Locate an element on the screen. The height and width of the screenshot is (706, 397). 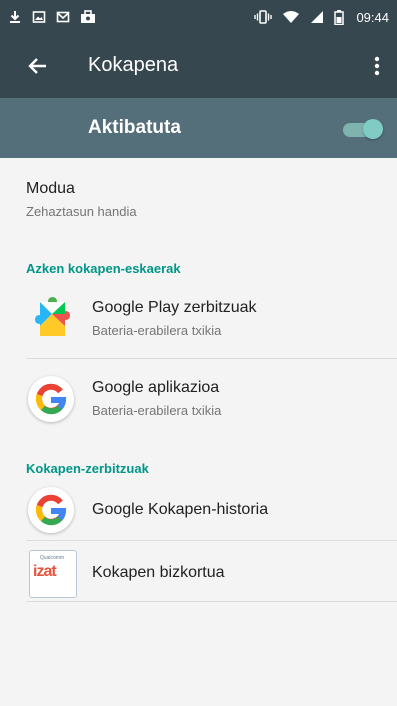
list-item-izat: Qualcomm izat Kokapen bizkortua is located at coordinates (198, 571).